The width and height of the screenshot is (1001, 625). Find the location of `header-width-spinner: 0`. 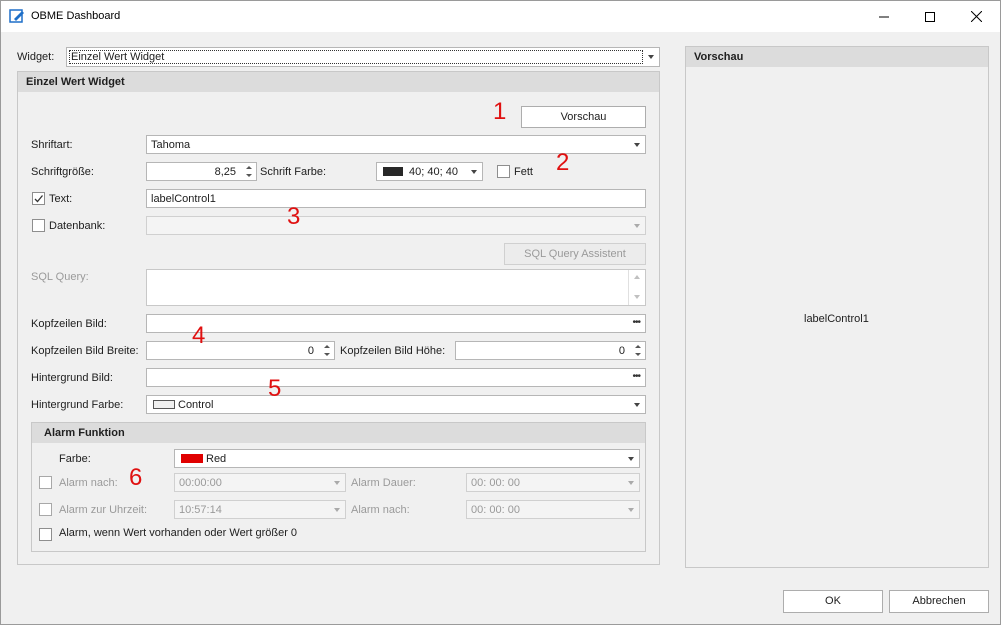

header-width-spinner: 0 is located at coordinates (240, 350).